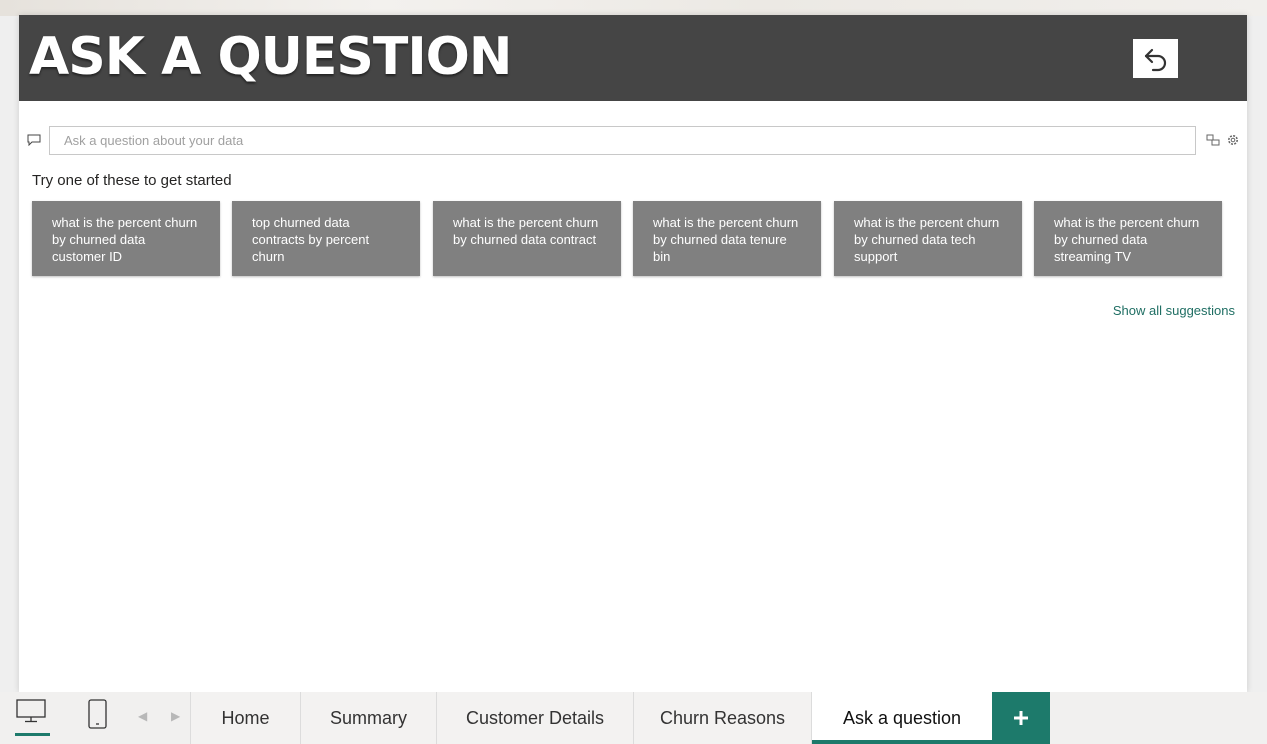 This screenshot has height=744, width=1267. I want to click on desktop-view-icon, so click(31, 711).